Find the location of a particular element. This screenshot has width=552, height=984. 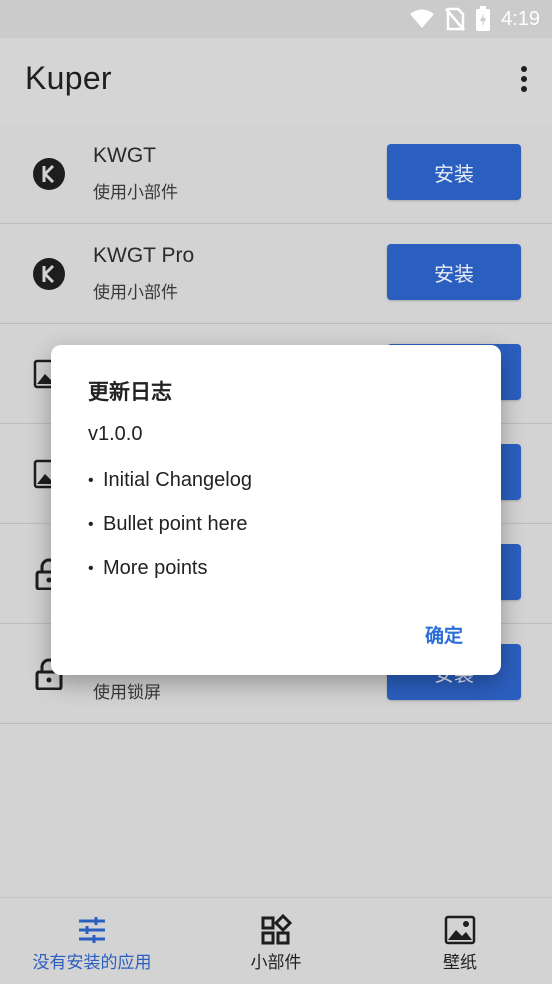

changelog-item: • Bullet point here is located at coordinates (170, 535).